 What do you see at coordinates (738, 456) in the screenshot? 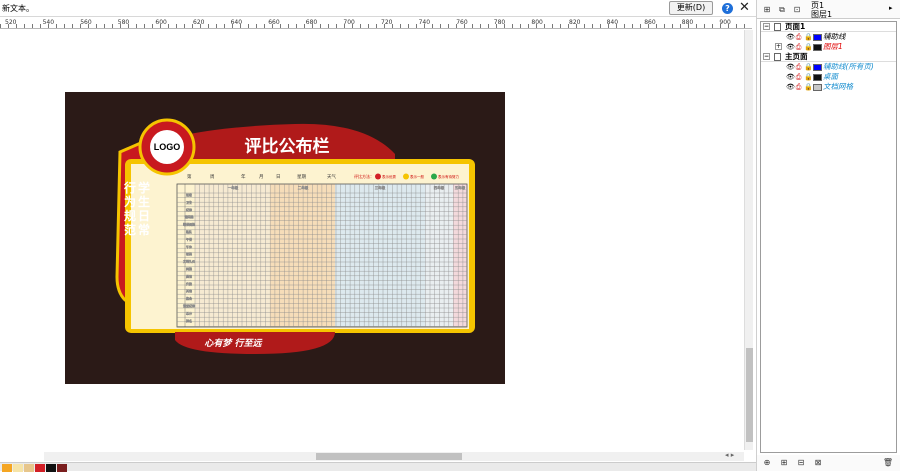
I see `scroll-nav-icons: ◂ ▸` at bounding box center [738, 456].